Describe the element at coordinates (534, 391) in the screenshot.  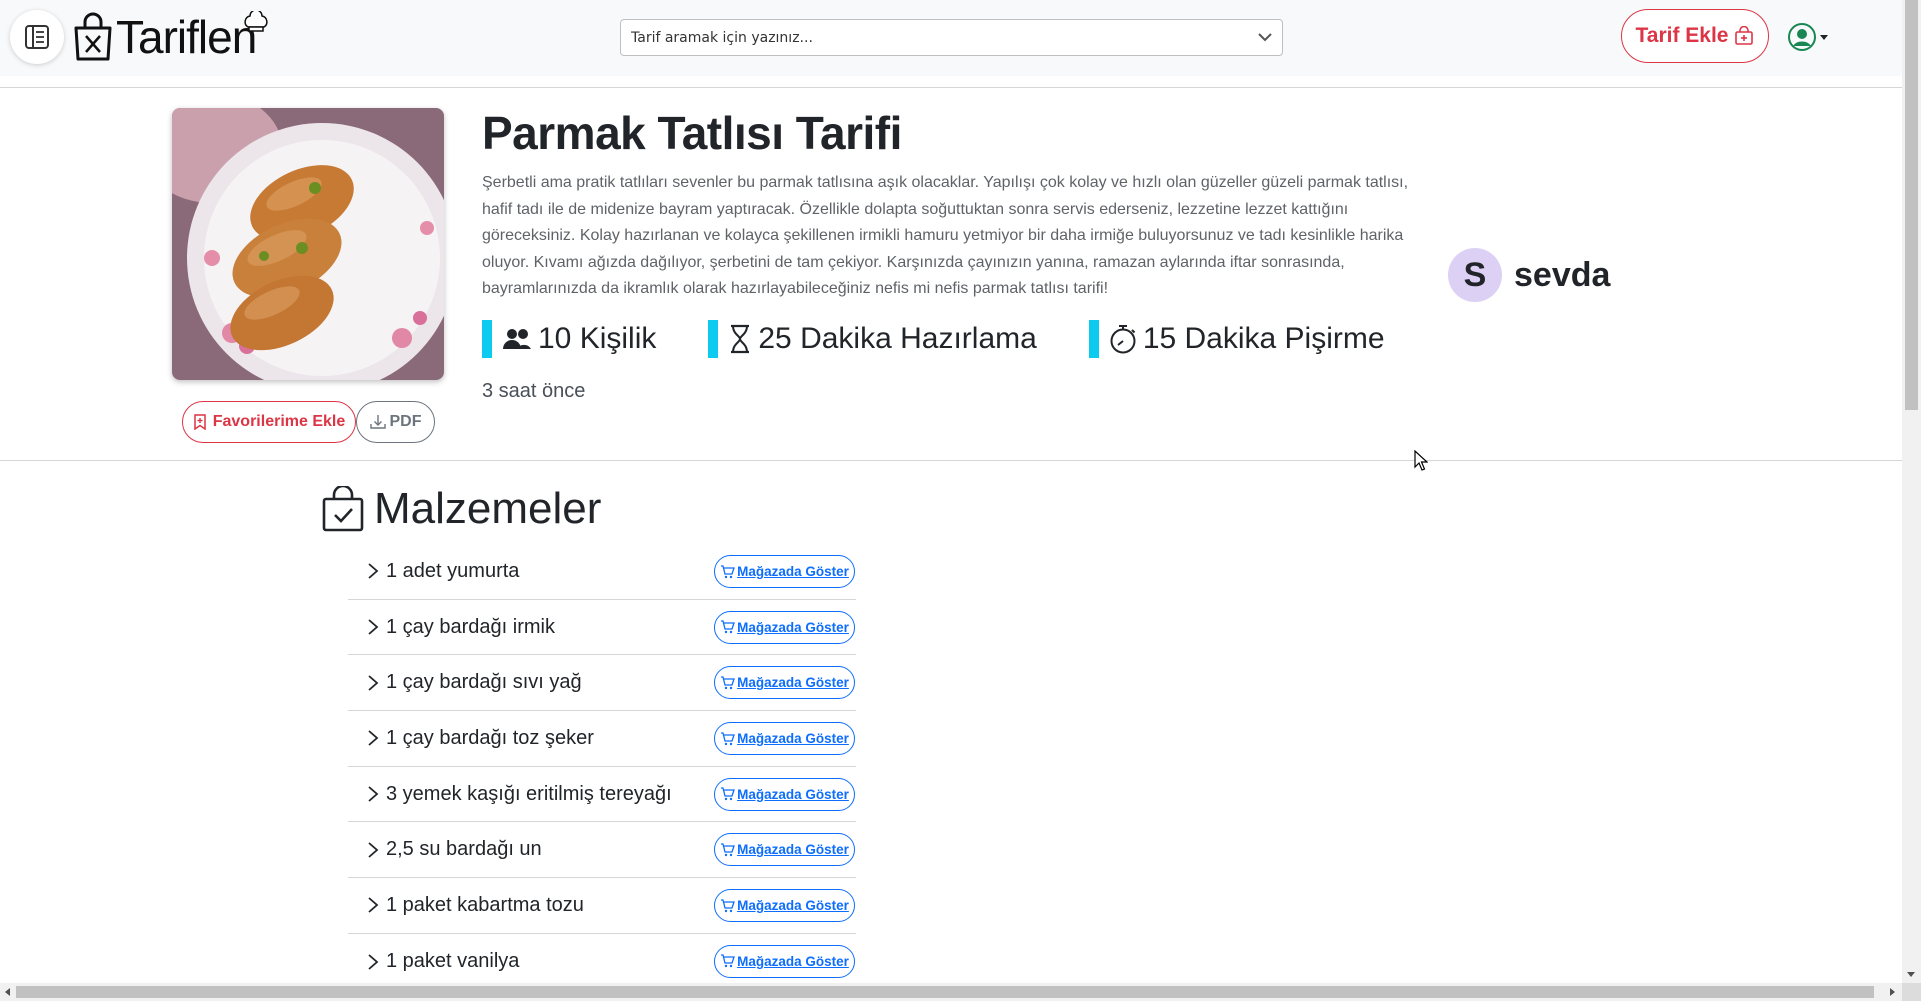
I see `posted-time: 3 saat önce` at that location.